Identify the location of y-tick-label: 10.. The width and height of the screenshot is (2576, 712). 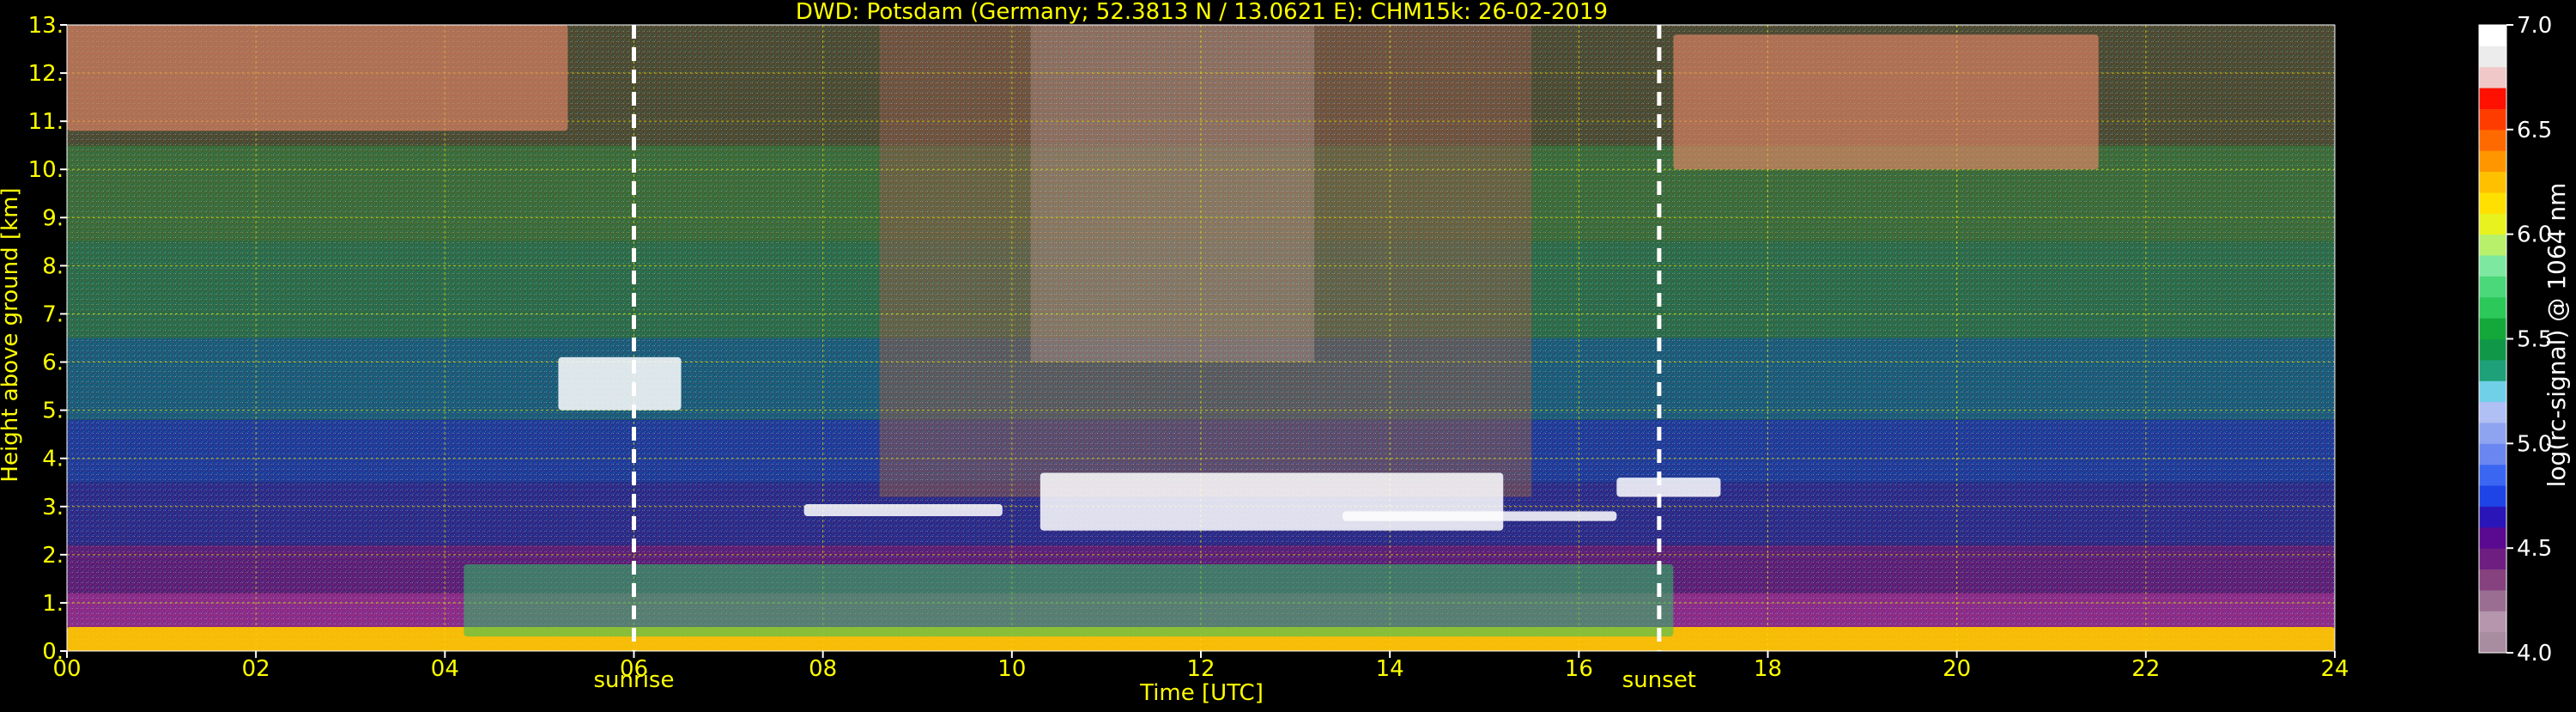
(46, 170).